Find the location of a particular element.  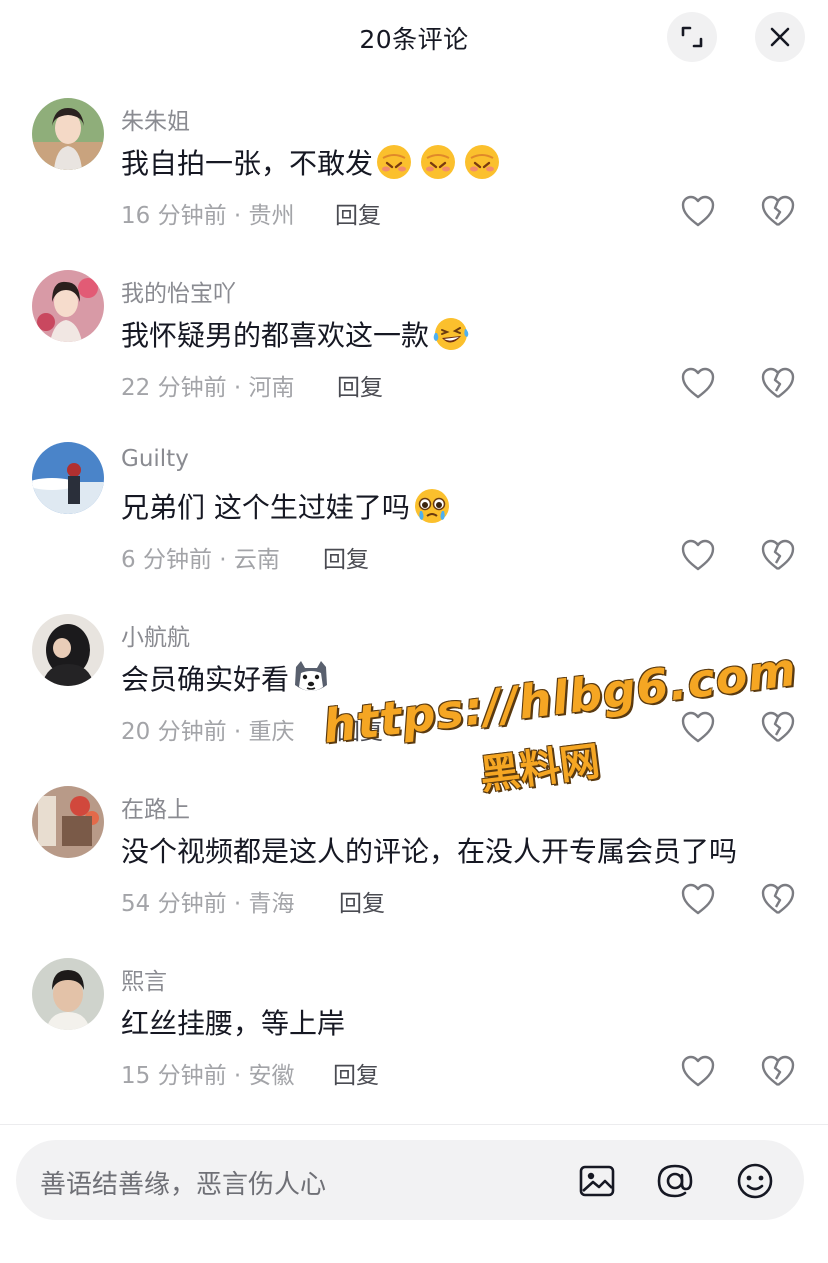

comment-meta: 20 分钟前 · 重庆 is located at coordinates (208, 732).